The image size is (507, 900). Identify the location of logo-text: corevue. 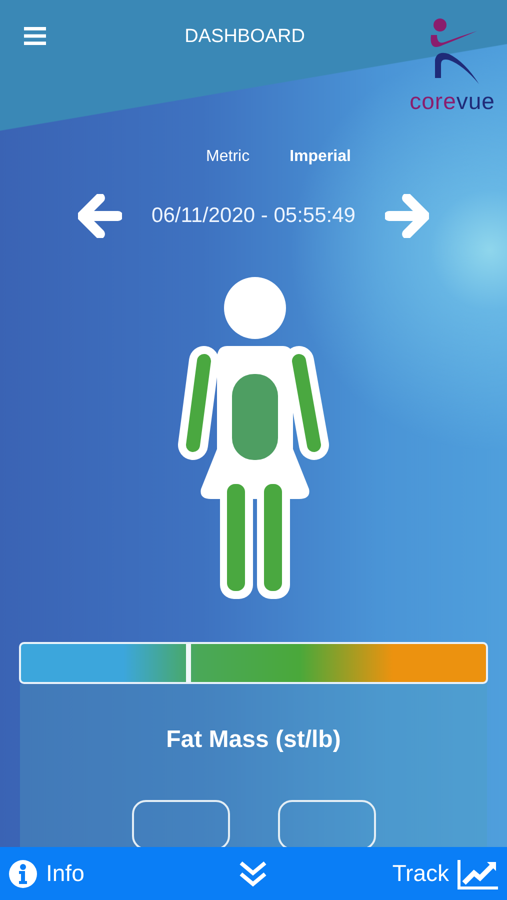
(452, 101).